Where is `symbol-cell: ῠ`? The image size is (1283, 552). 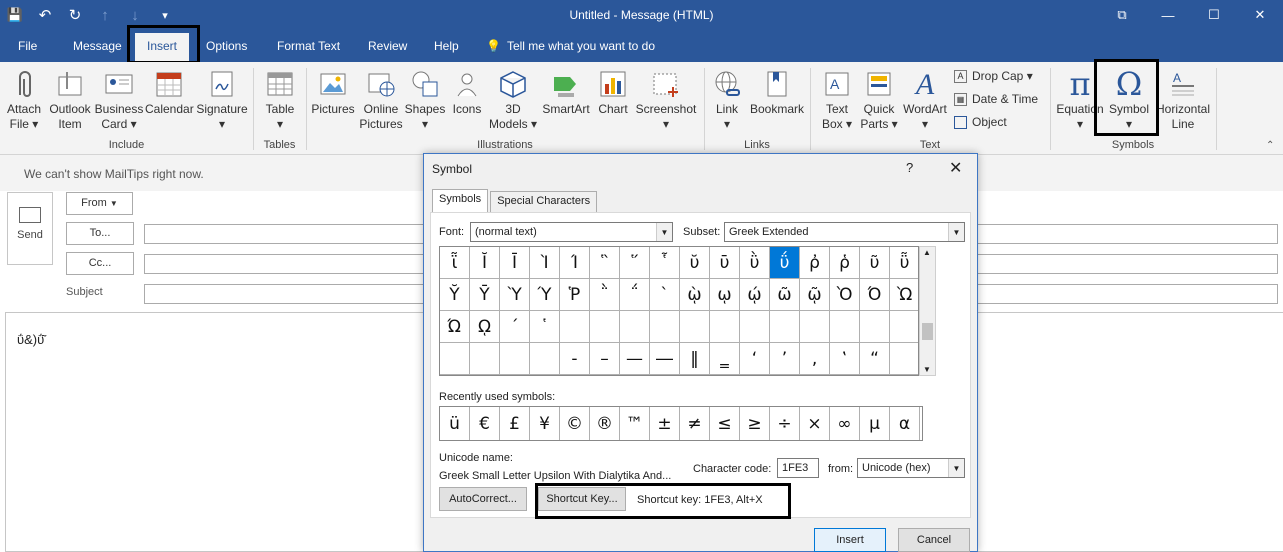
symbol-cell: ῠ is located at coordinates (695, 263).